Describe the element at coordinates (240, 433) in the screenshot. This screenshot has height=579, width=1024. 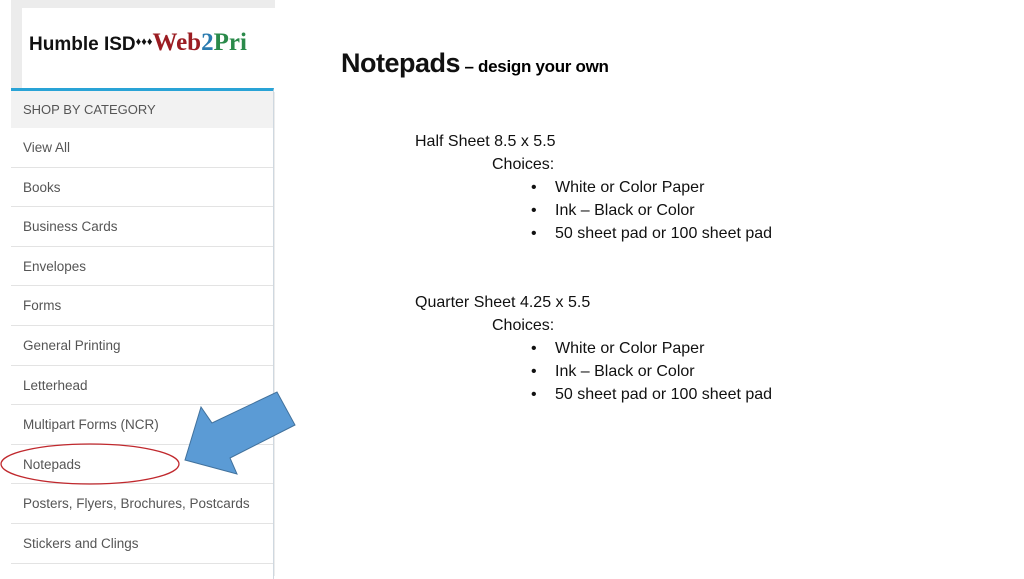
I see `arrow-icon` at that location.